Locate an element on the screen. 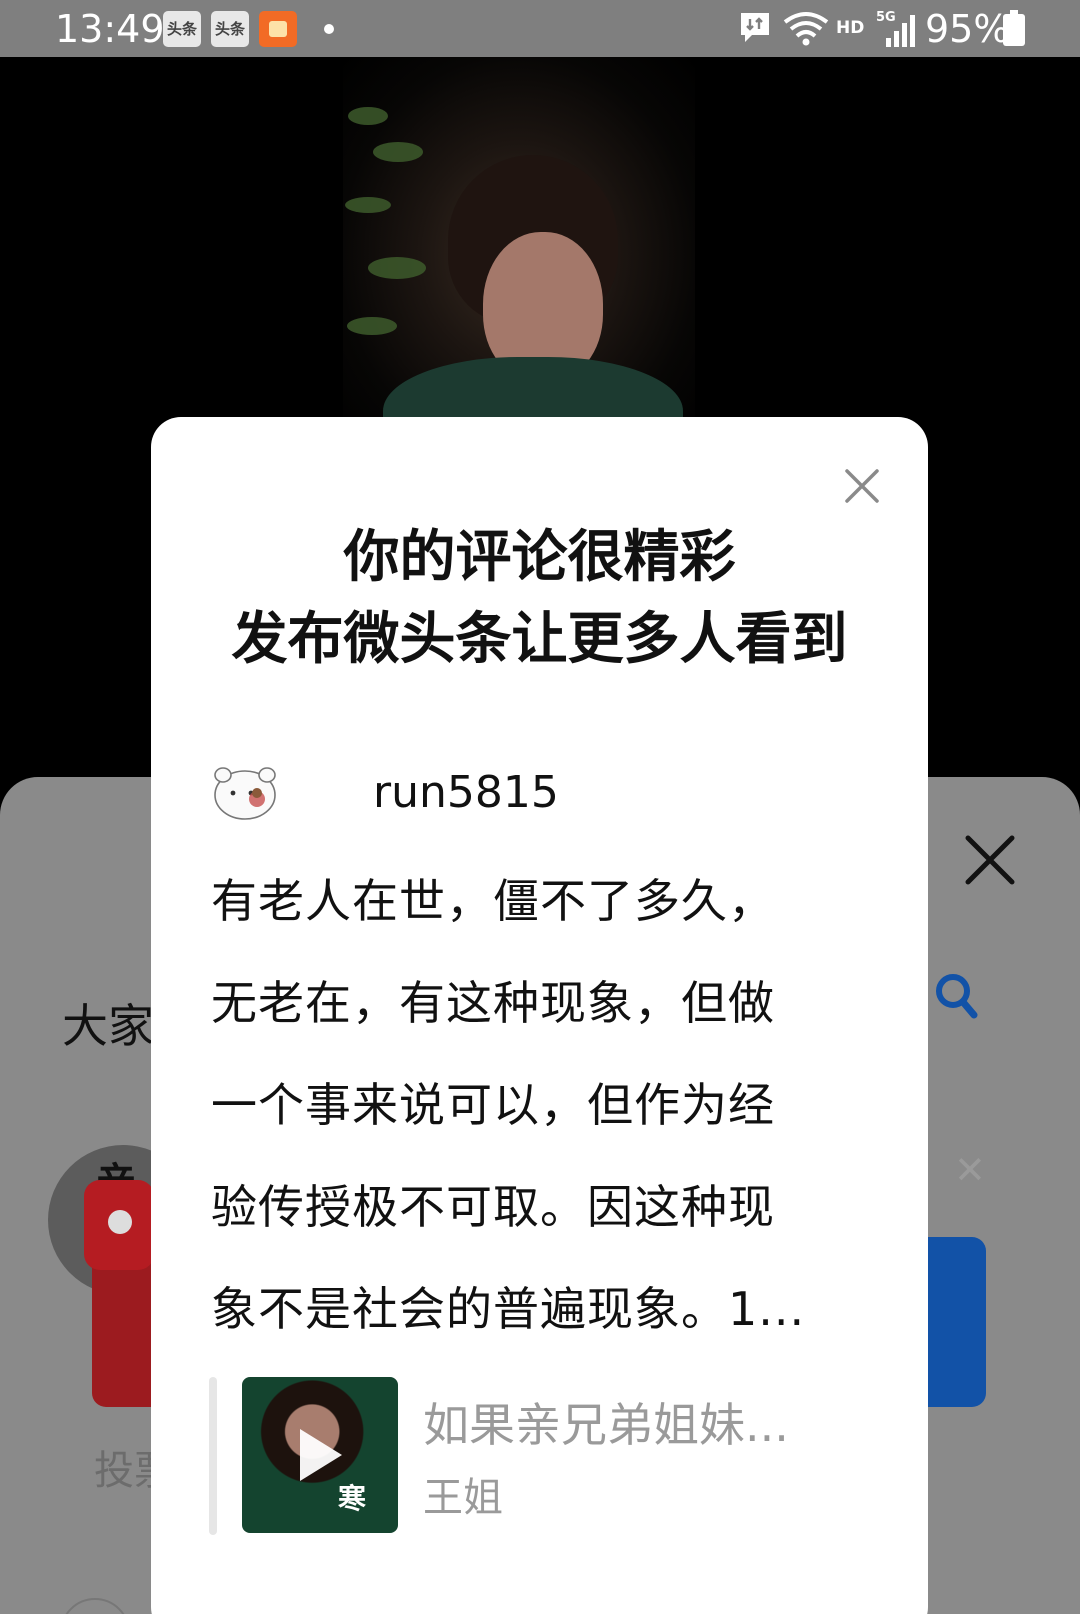  toutiao-app-icon-2: 头条 is located at coordinates (230, 29).